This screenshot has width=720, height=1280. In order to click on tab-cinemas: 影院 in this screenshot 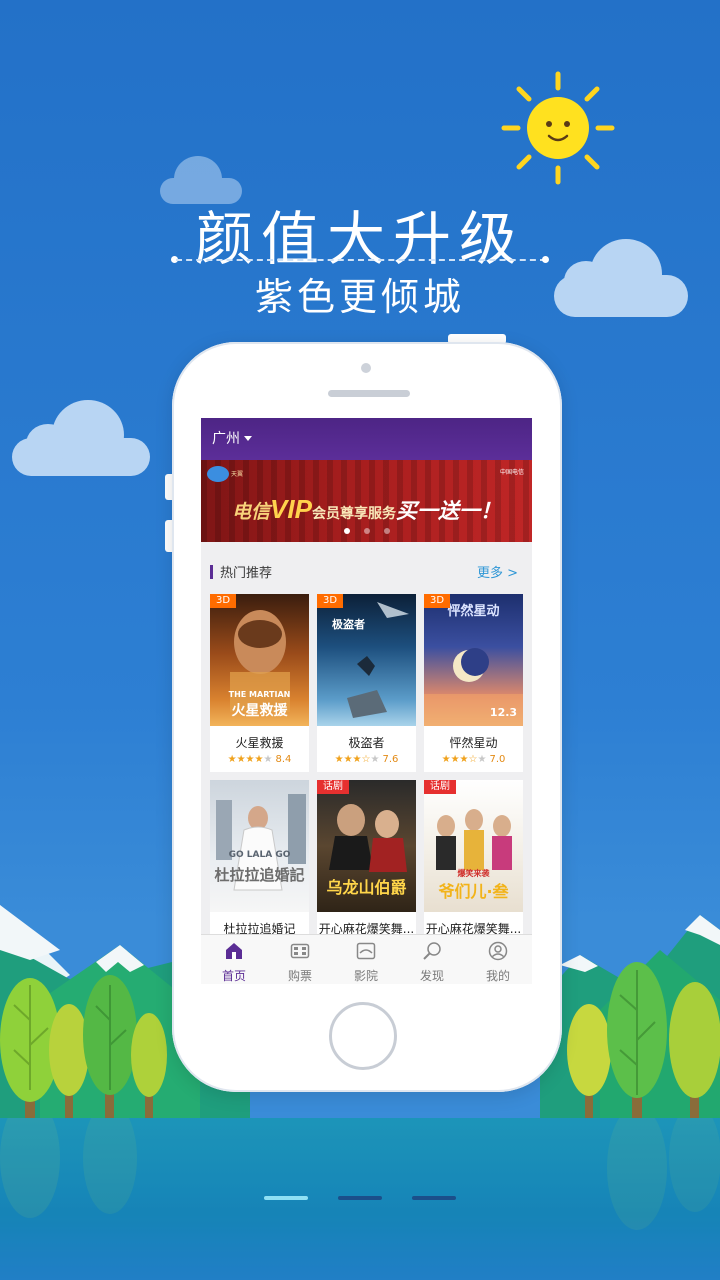, I will do `click(366, 959)`.